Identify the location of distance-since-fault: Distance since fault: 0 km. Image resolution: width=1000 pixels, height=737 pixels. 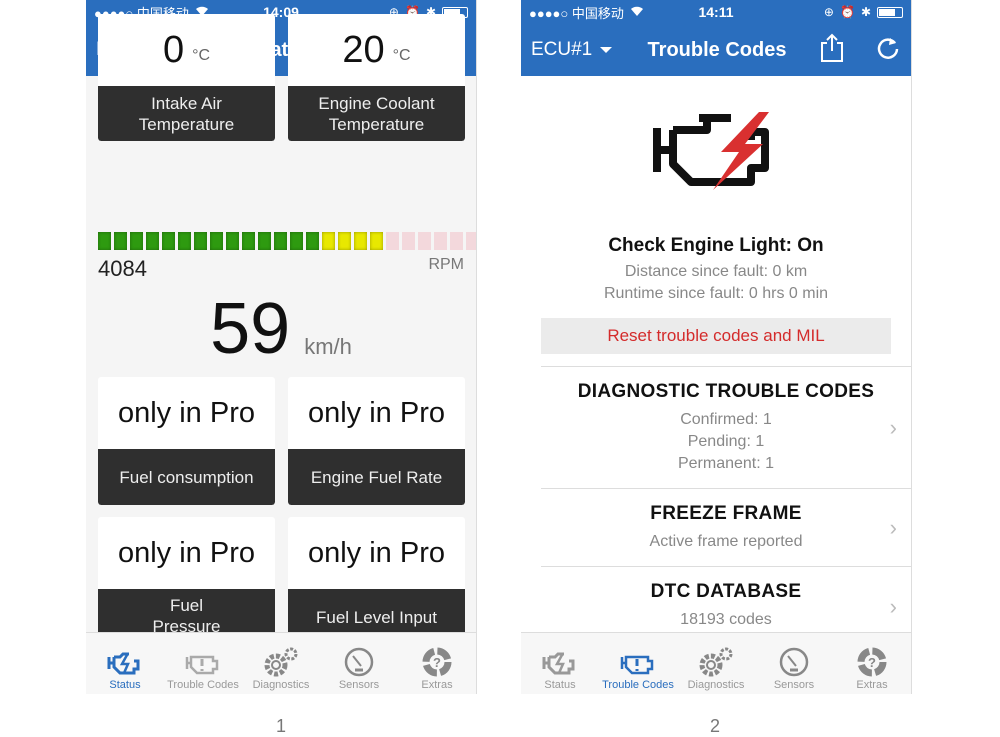
(716, 271).